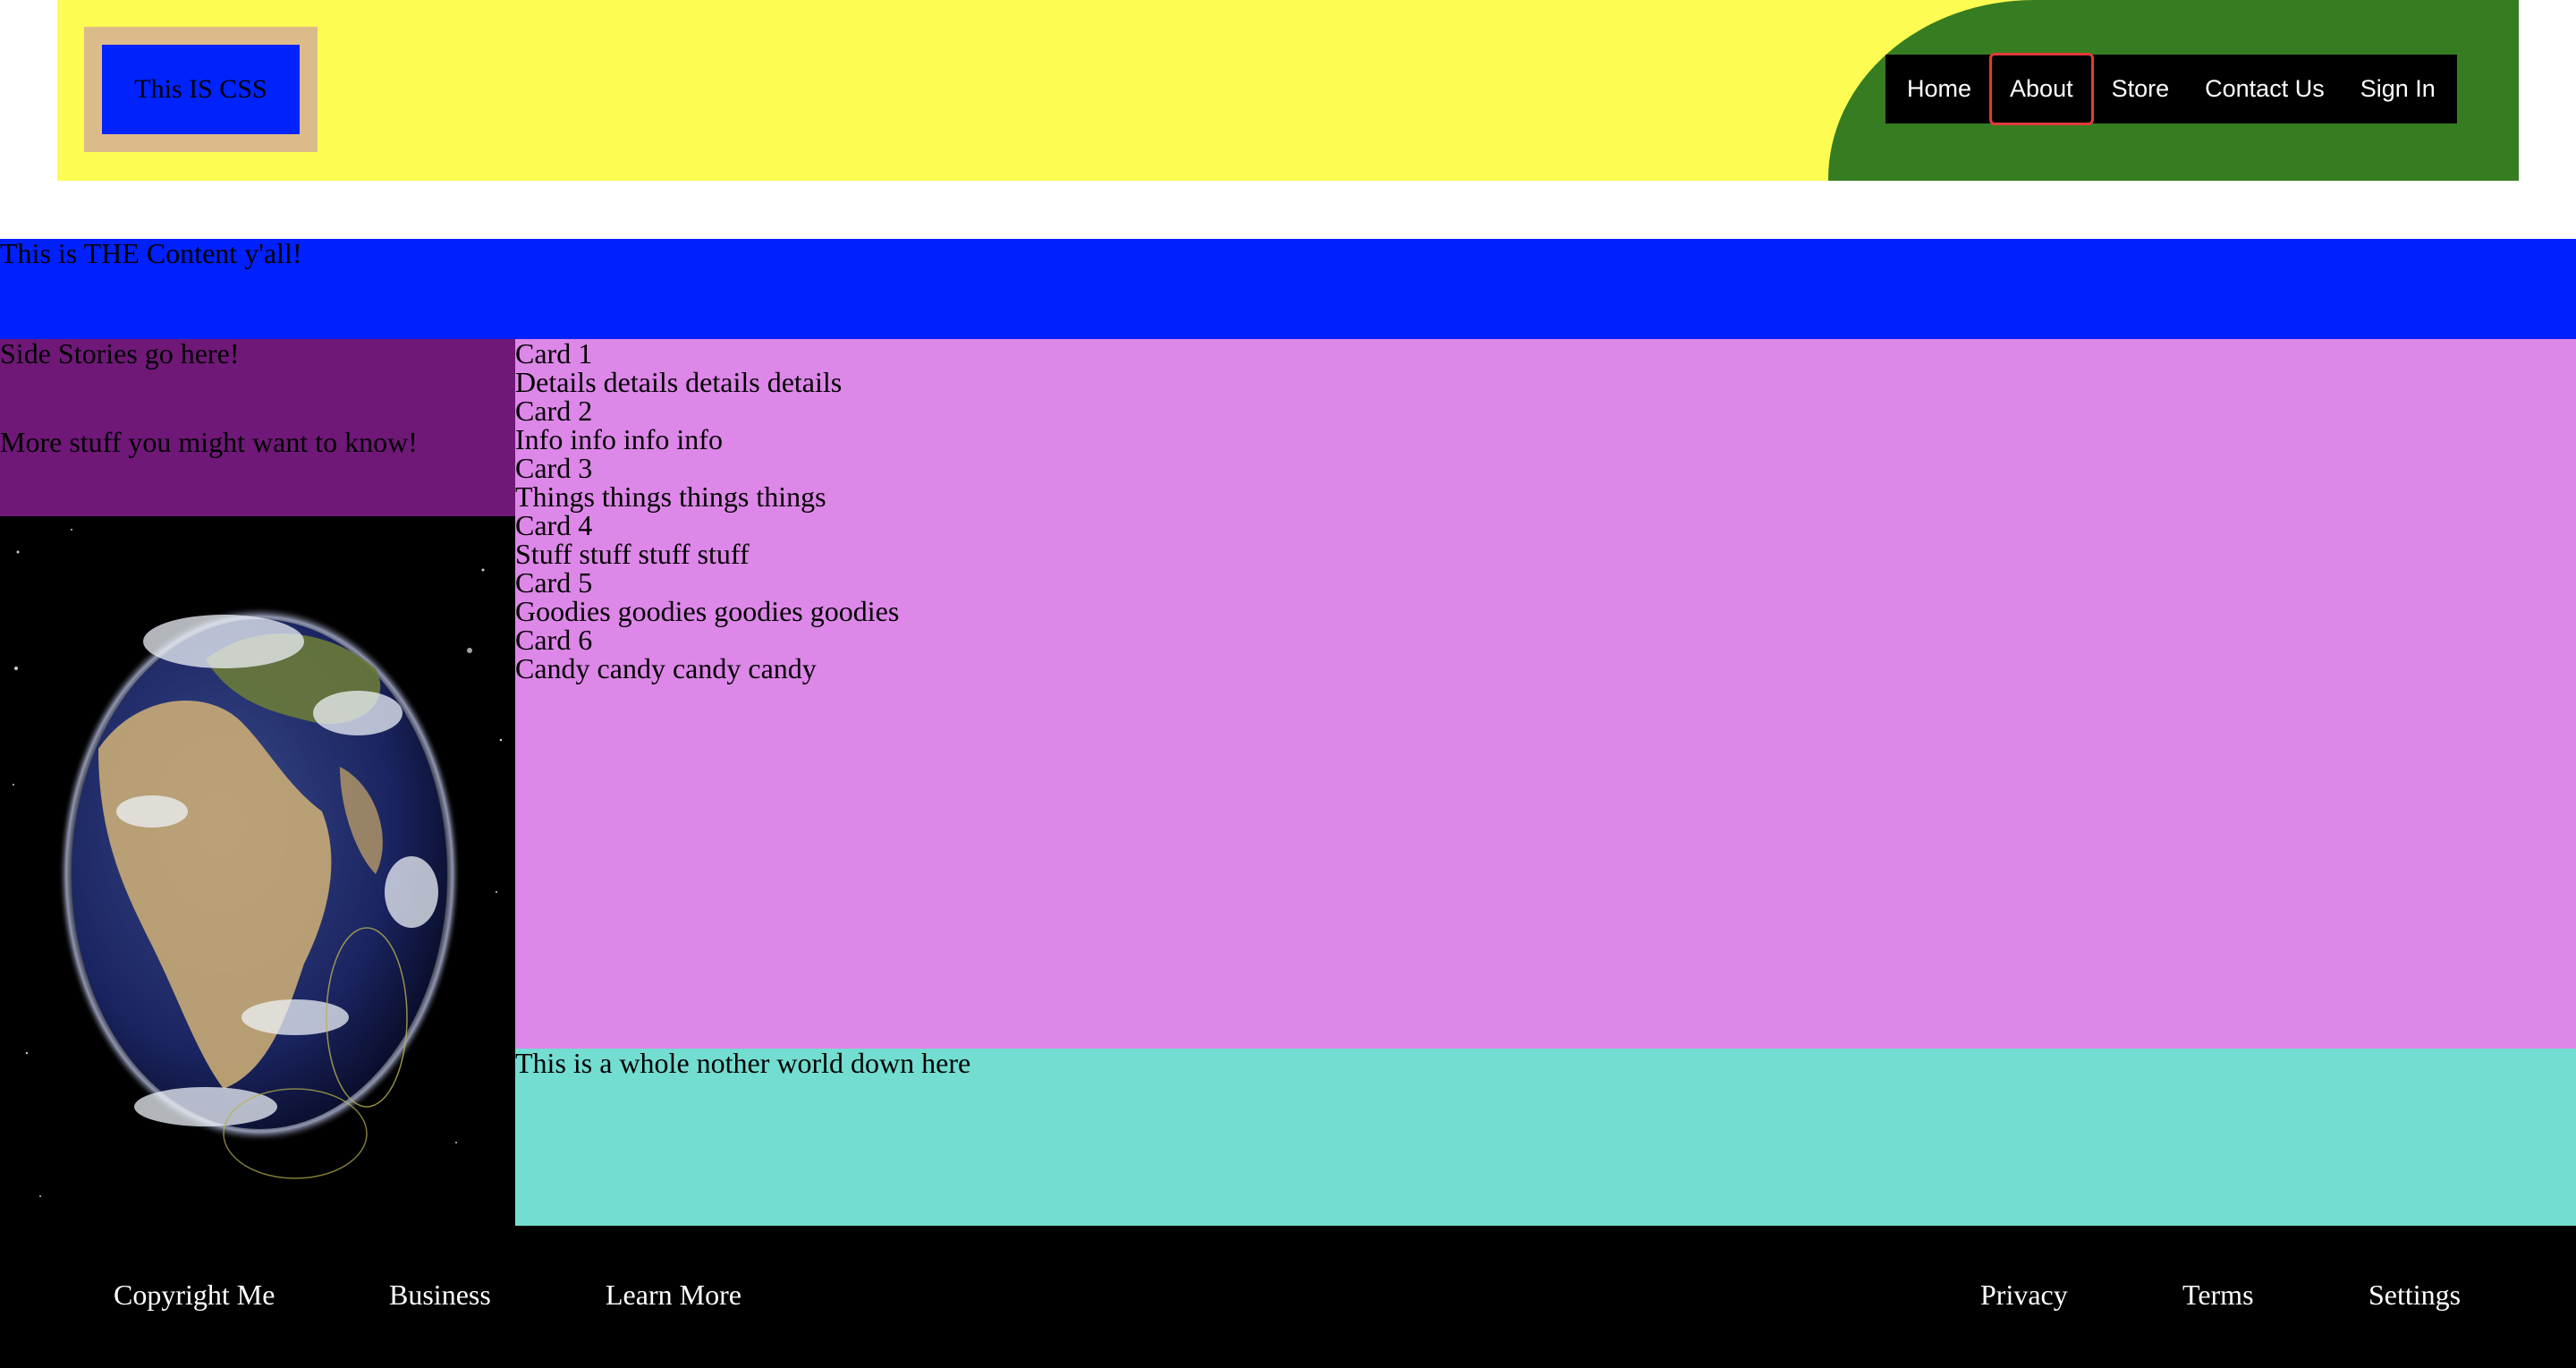 The image size is (2576, 1368). What do you see at coordinates (554, 525) in the screenshot?
I see `card-4-title: Card 4` at bounding box center [554, 525].